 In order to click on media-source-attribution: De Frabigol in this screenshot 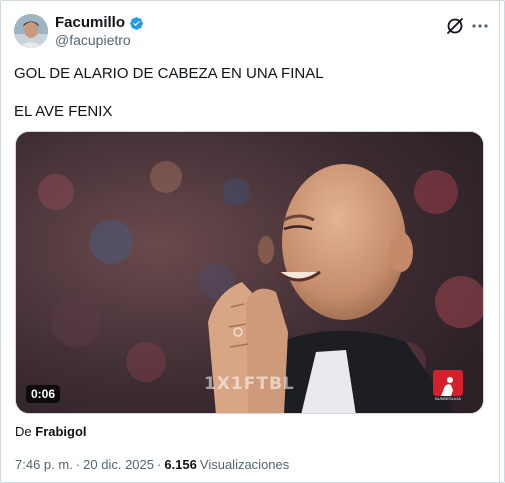, I will do `click(51, 432)`.